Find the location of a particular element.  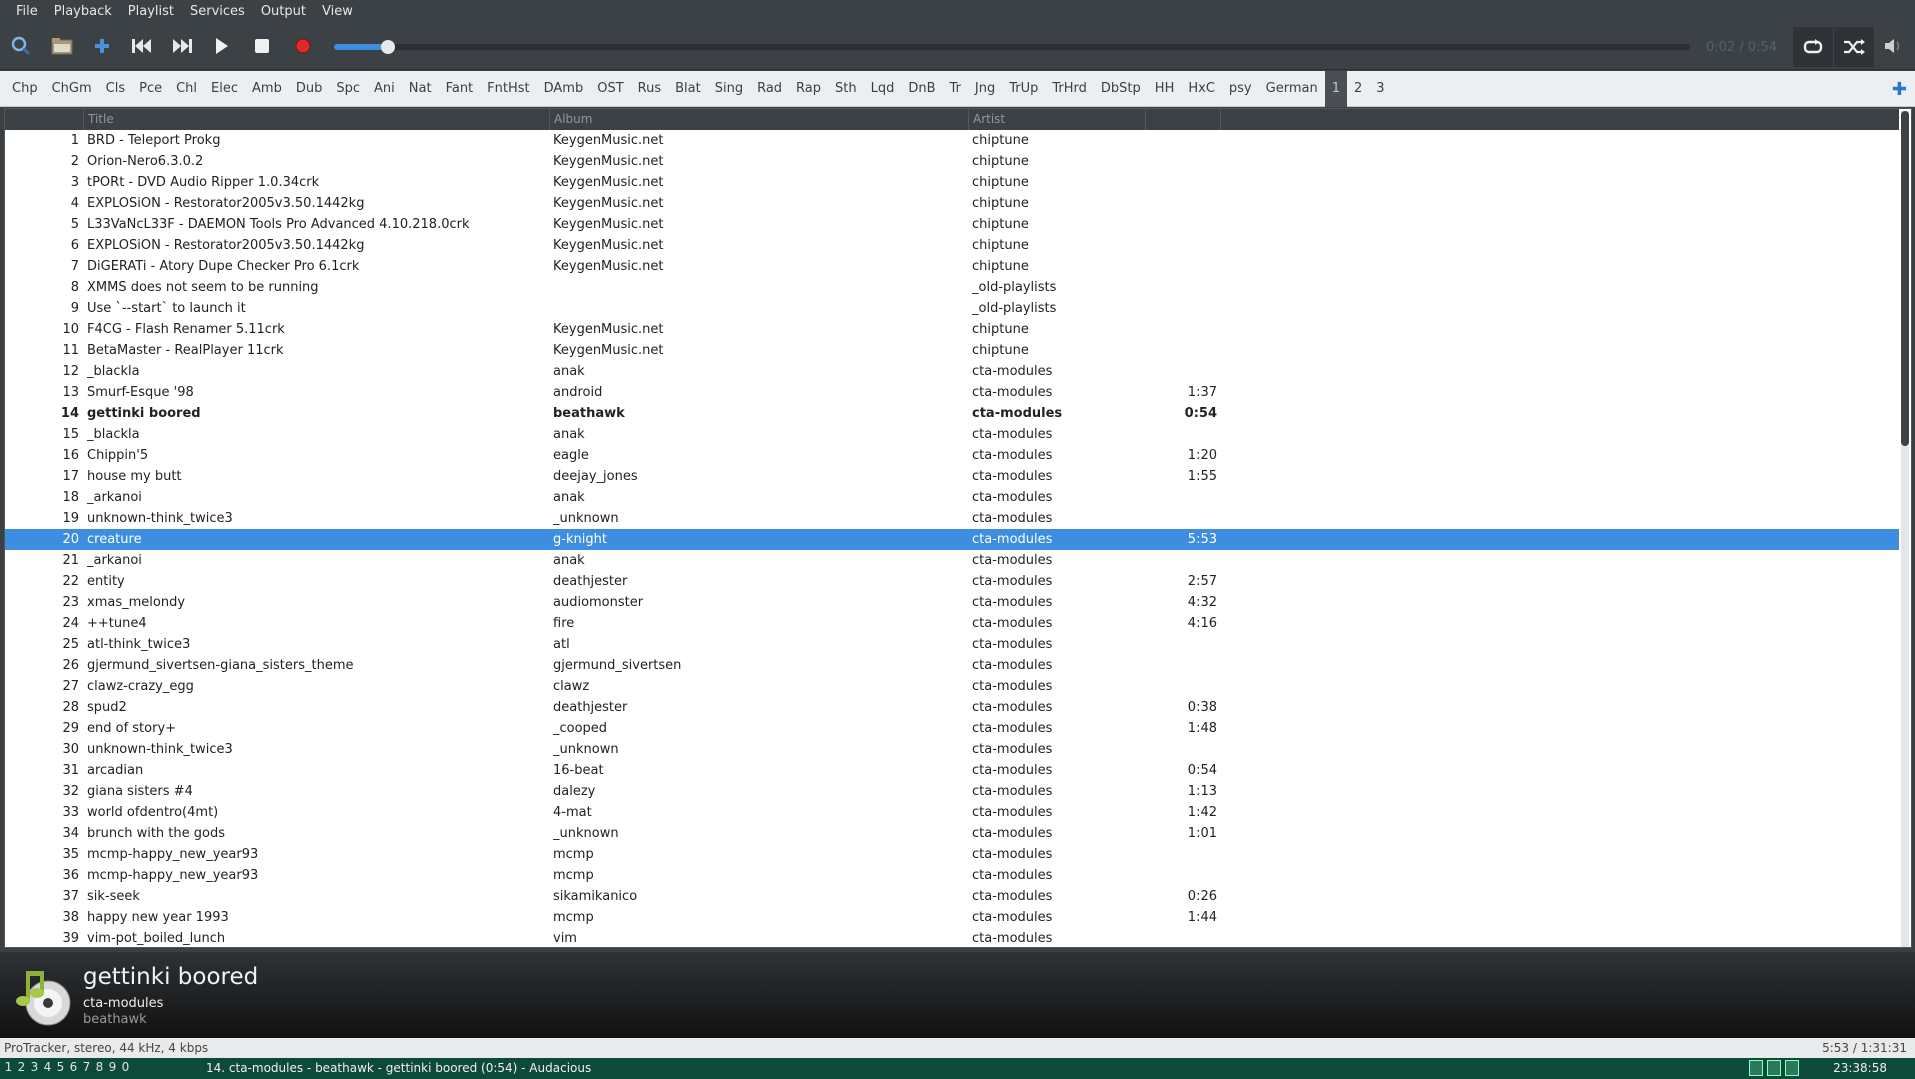

playlist-row: 18 _arkanoi anak cta-modules is located at coordinates (952, 497).